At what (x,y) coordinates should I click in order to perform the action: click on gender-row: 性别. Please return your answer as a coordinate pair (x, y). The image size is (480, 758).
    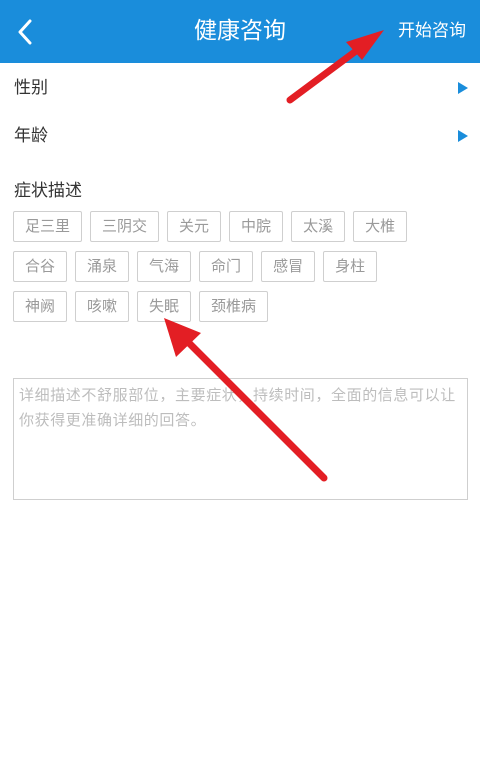
    Looking at the image, I should click on (240, 88).